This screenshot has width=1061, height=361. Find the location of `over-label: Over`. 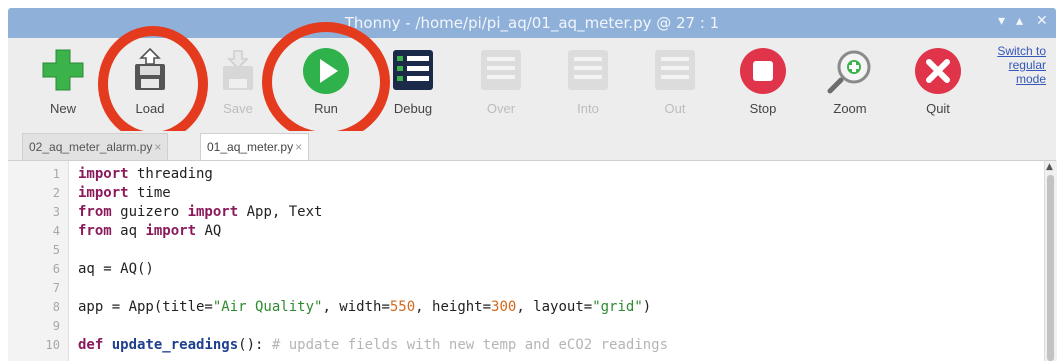

over-label: Over is located at coordinates (501, 108).